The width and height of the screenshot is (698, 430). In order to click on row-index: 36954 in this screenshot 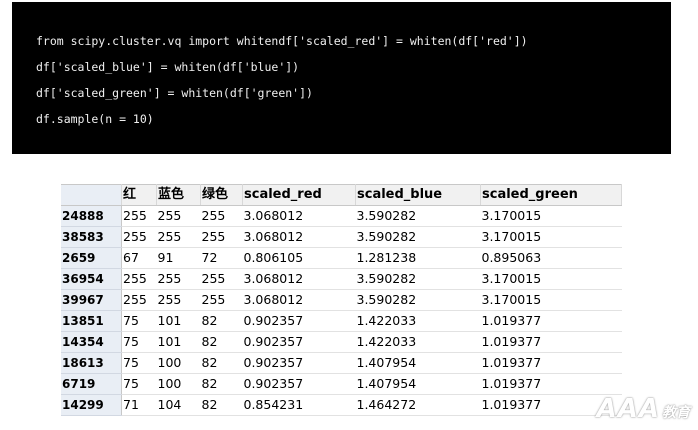, I will do `click(91, 279)`.